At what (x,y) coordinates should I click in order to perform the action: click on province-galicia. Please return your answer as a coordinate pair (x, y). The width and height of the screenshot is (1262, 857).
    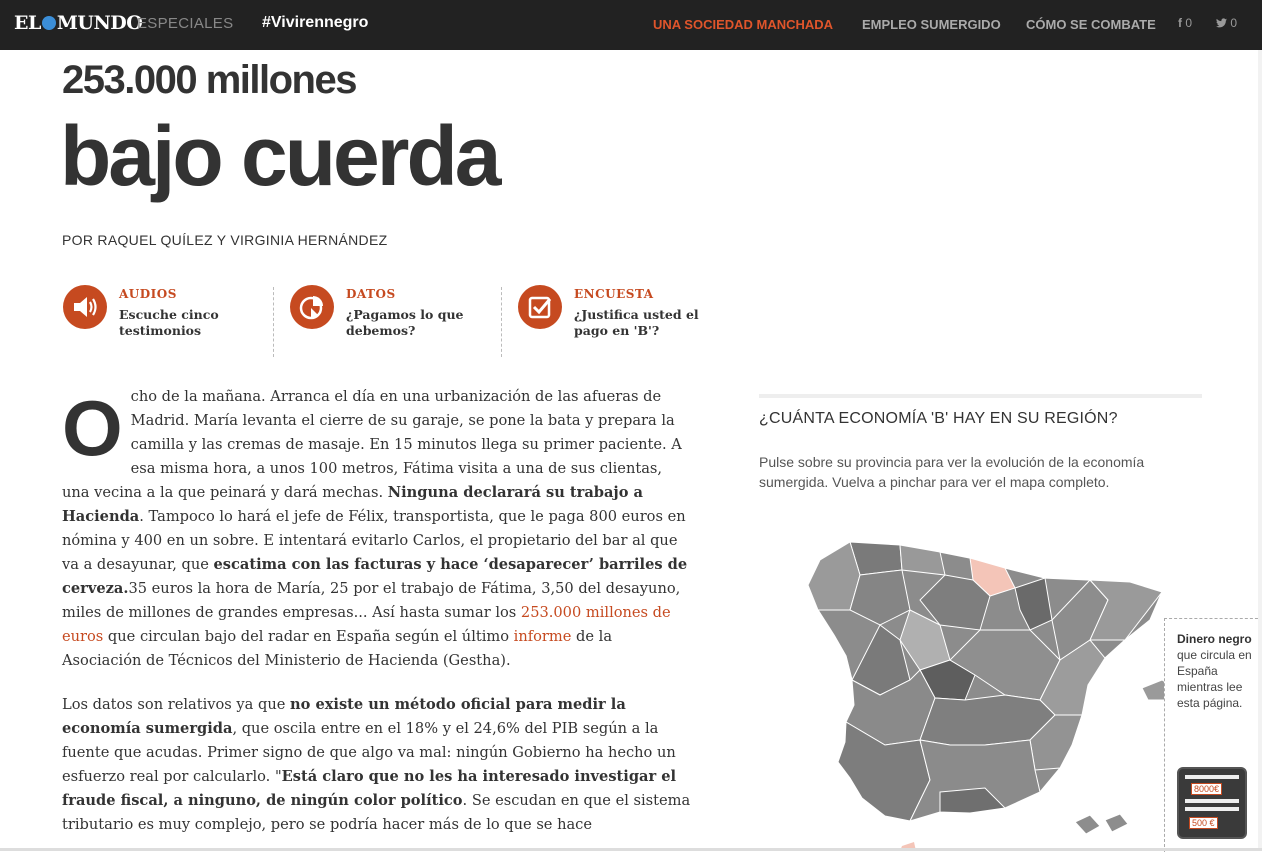
    Looking at the image, I should click on (834, 576).